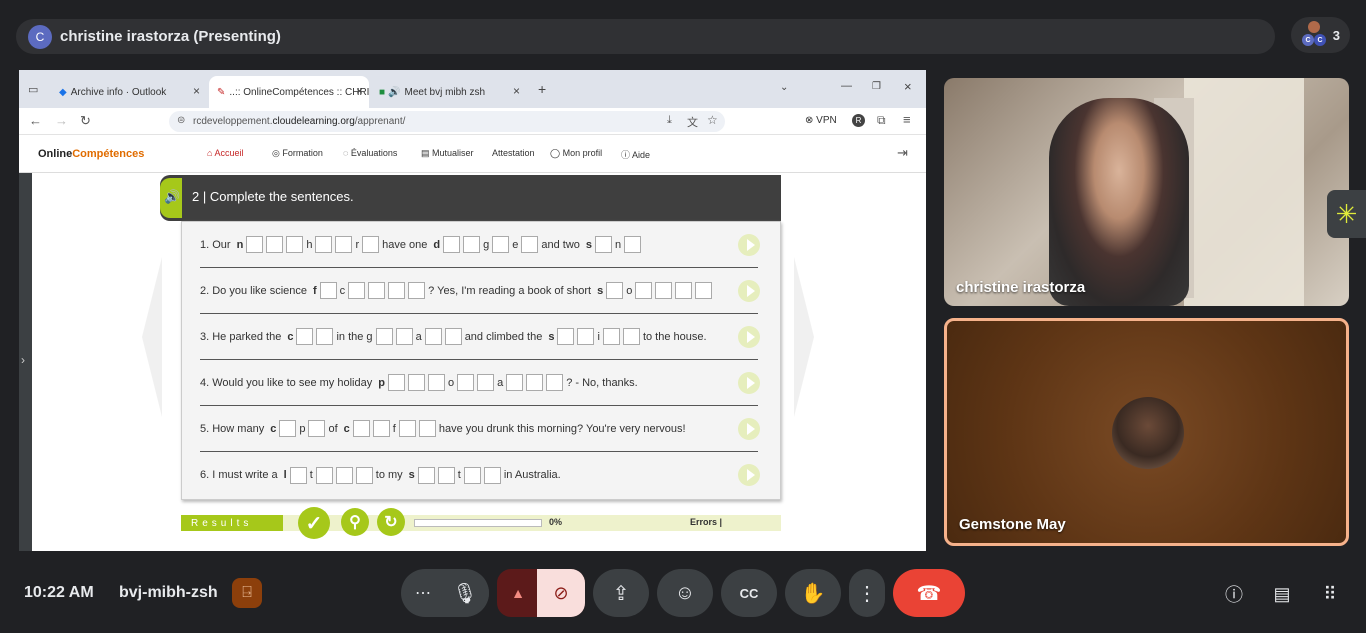 Image resolution: width=1366 pixels, height=633 pixels. What do you see at coordinates (784, 87) in the screenshot?
I see `chevron-down-icon: ⌄` at bounding box center [784, 87].